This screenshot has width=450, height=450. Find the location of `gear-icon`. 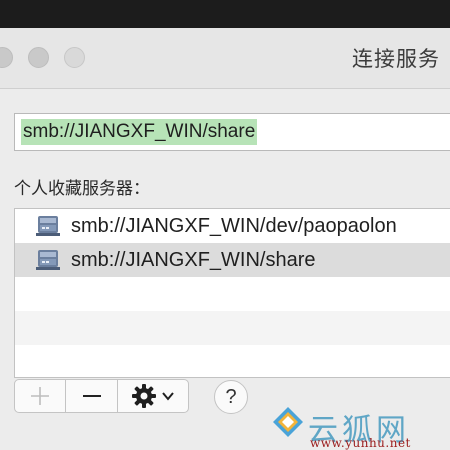

gear-icon is located at coordinates (143, 396).